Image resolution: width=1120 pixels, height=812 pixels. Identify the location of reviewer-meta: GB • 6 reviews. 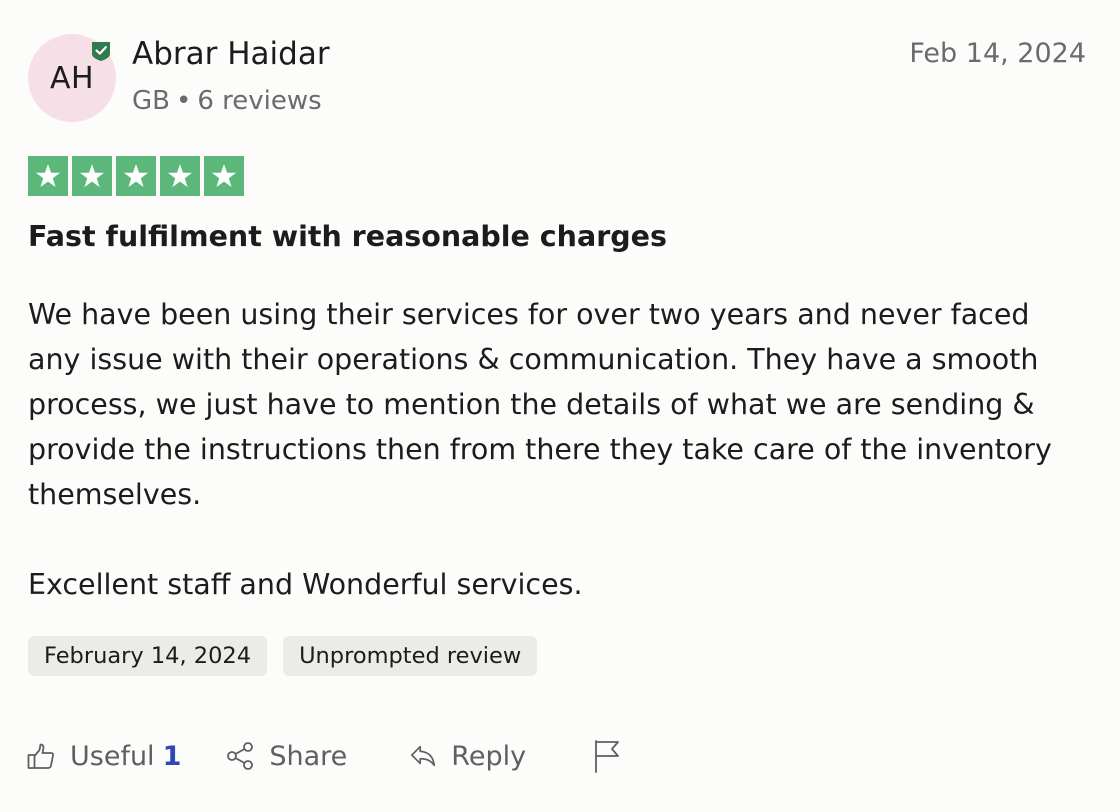
(227, 101).